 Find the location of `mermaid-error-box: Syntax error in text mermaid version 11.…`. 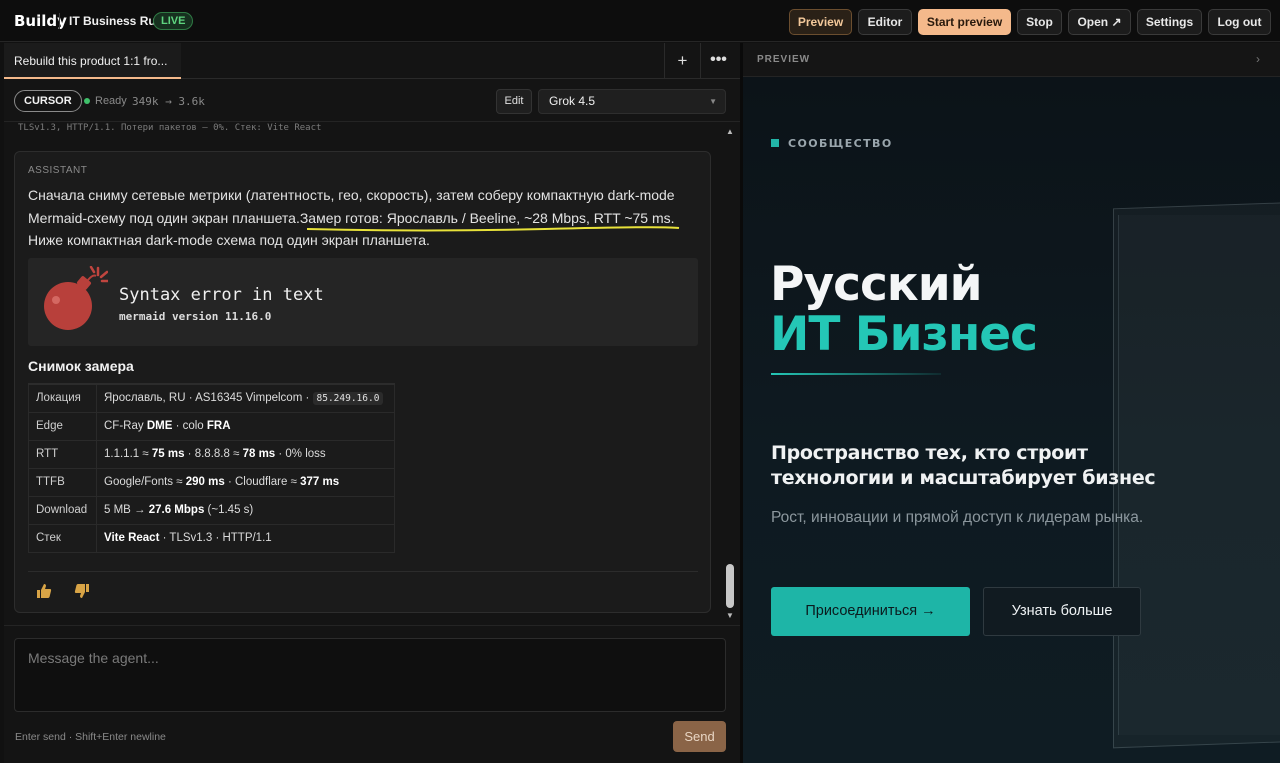

mermaid-error-box: Syntax error in text mermaid version 11.… is located at coordinates (363, 302).